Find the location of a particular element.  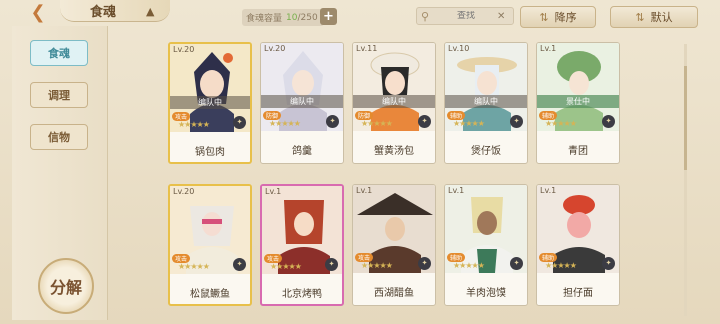

default-label: 默认 is located at coordinates (661, 17).